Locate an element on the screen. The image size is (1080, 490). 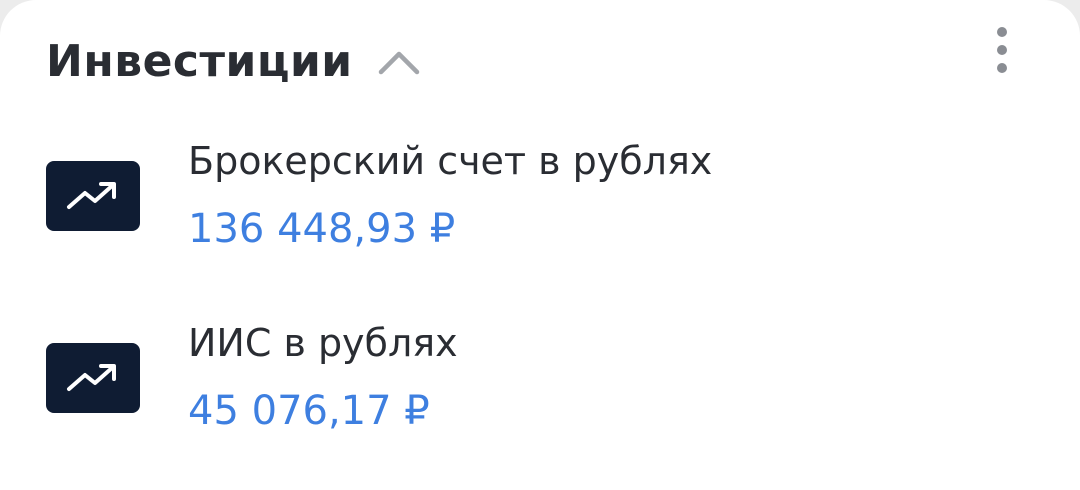
account-name: Брокерский счет в рублях is located at coordinates (450, 161).